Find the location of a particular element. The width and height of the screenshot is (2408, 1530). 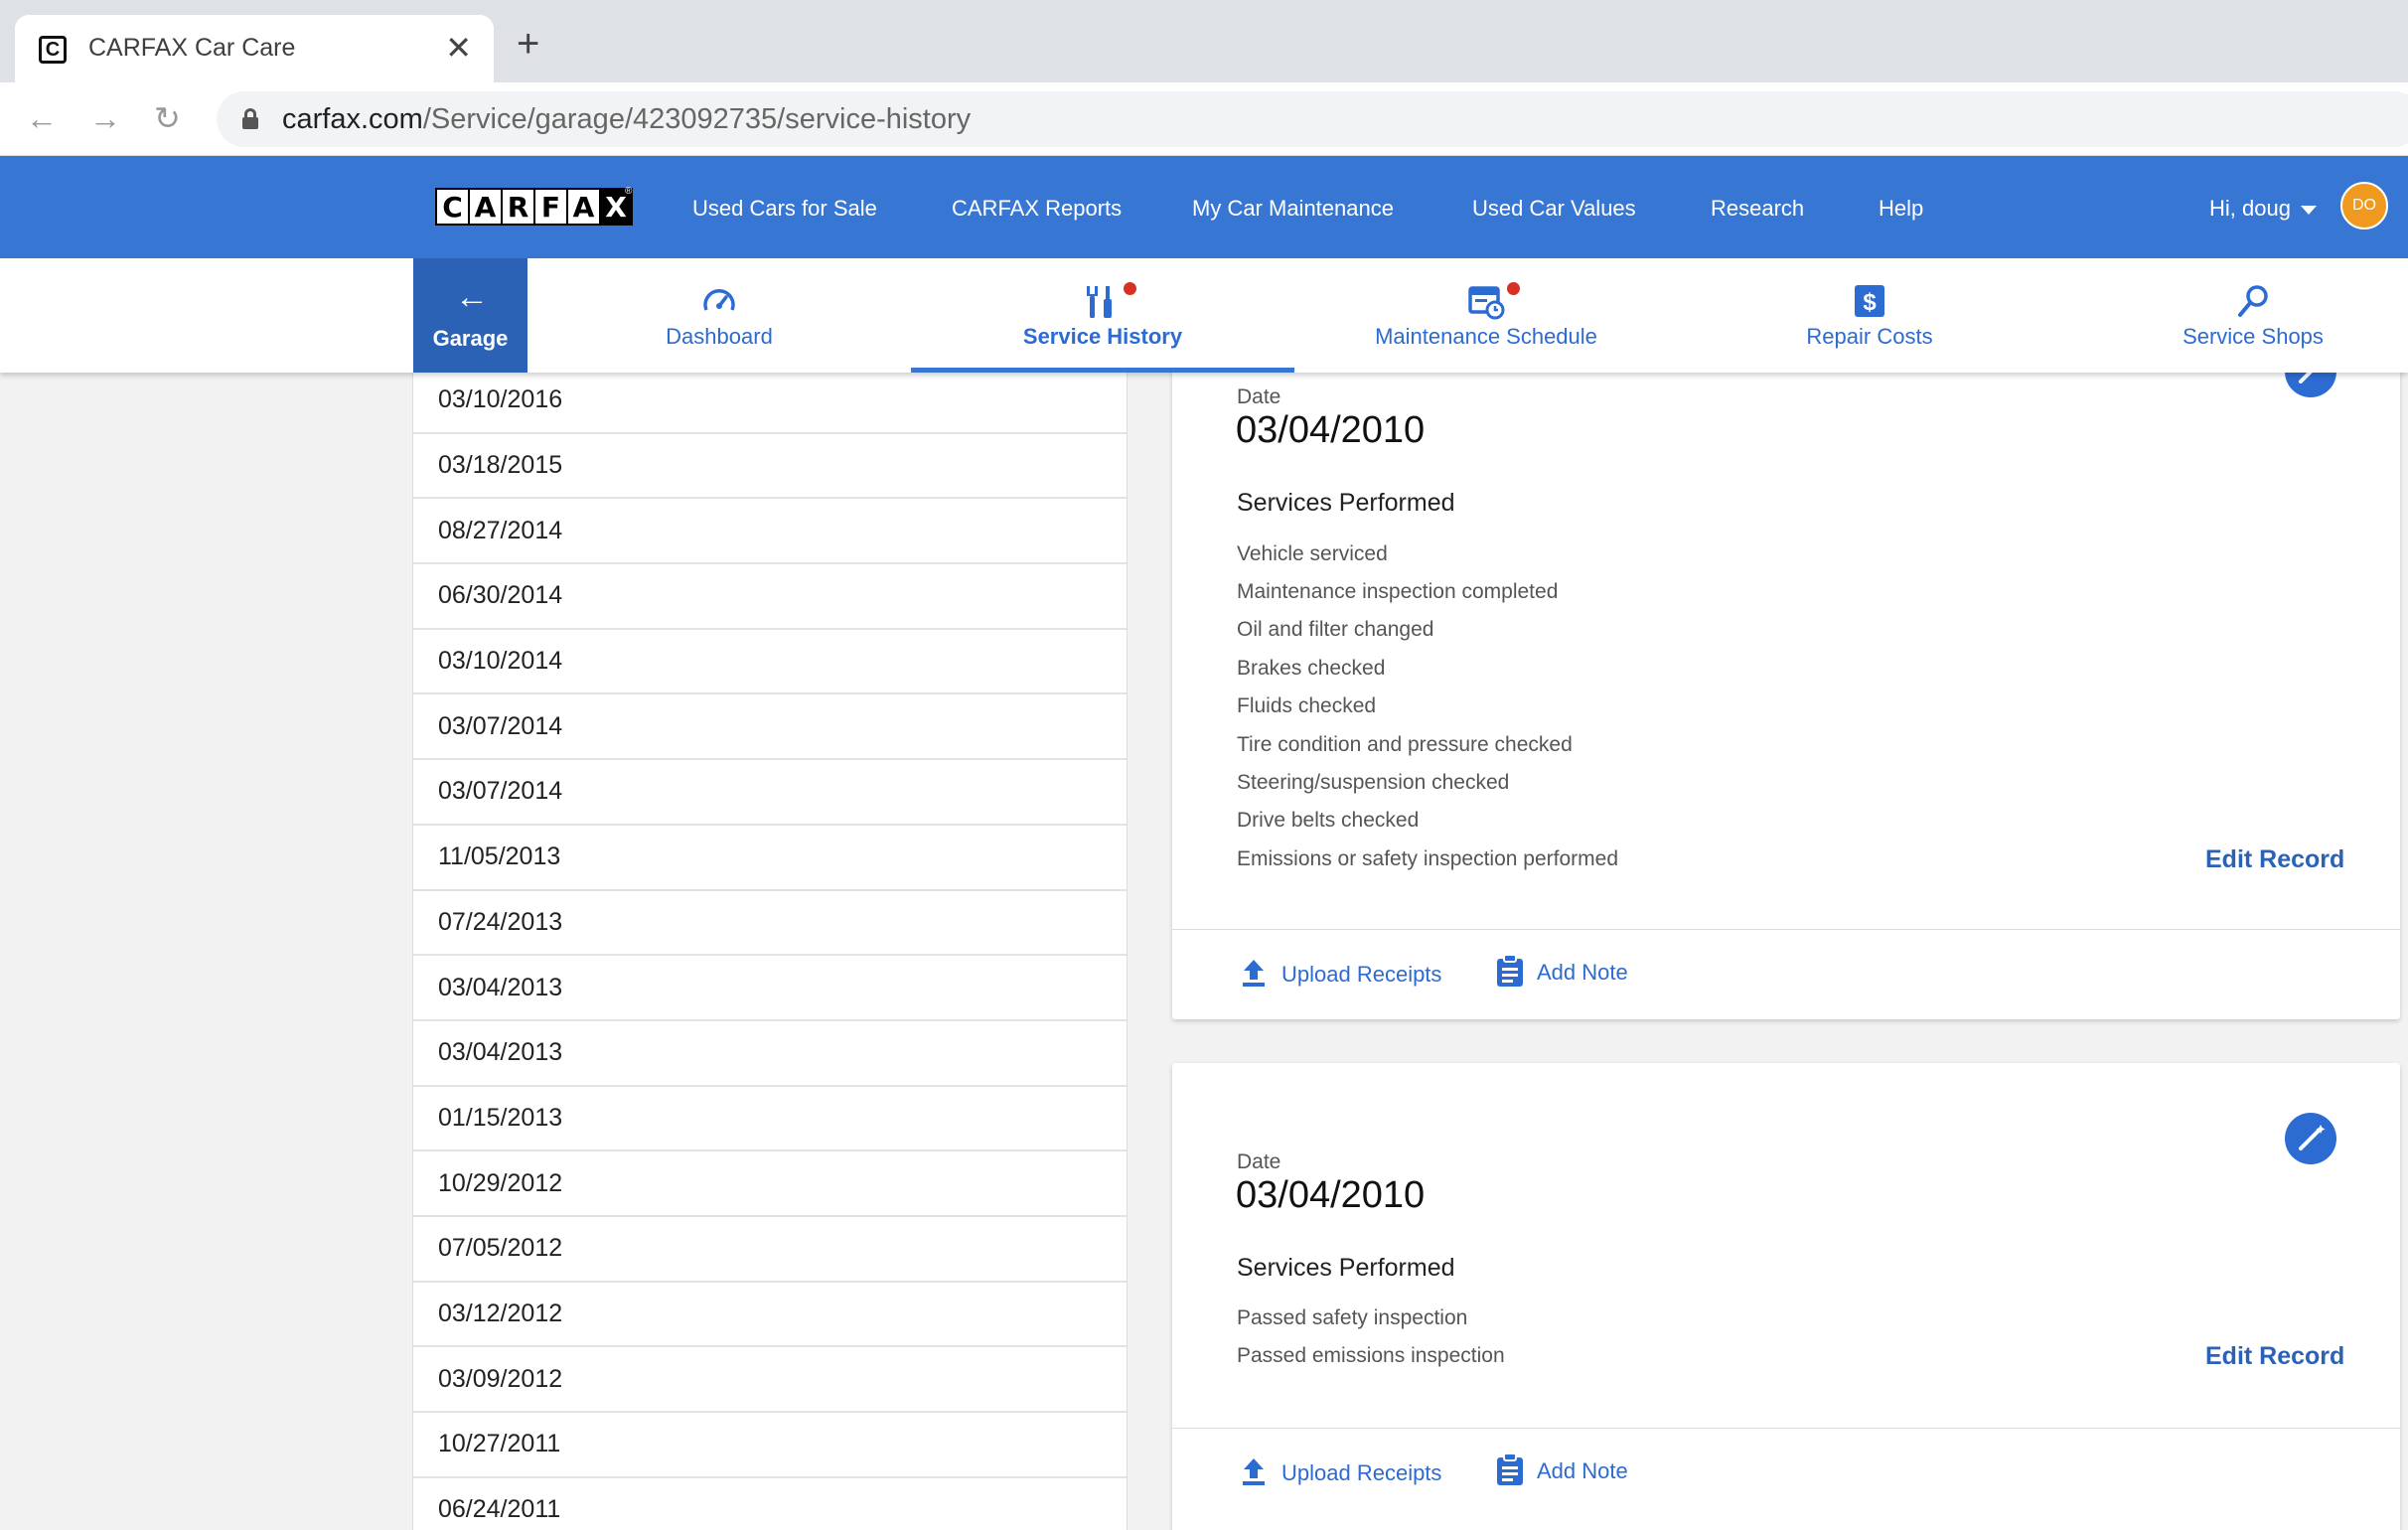

nav-research: Research is located at coordinates (1758, 209).